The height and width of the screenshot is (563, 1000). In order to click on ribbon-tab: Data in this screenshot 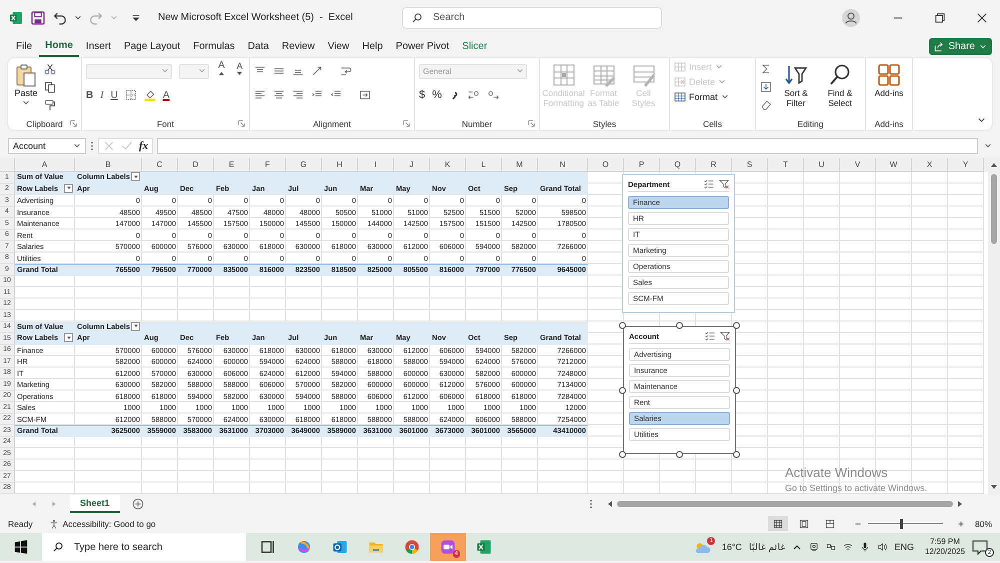, I will do `click(258, 46)`.